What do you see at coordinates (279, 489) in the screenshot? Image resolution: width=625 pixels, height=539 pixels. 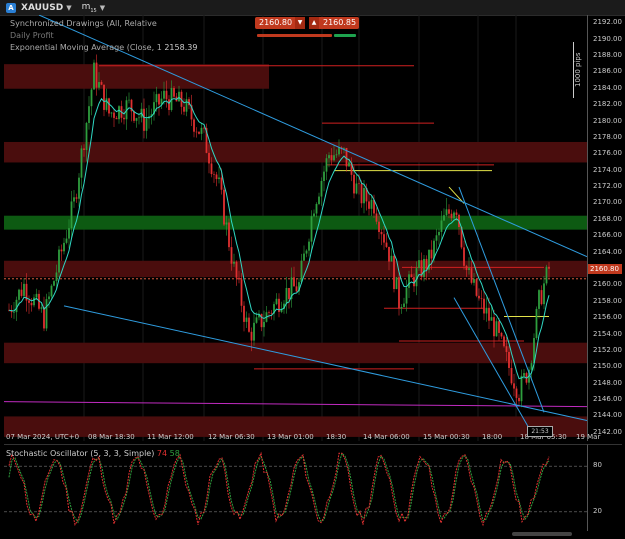 I see `stochastic-k-line` at bounding box center [279, 489].